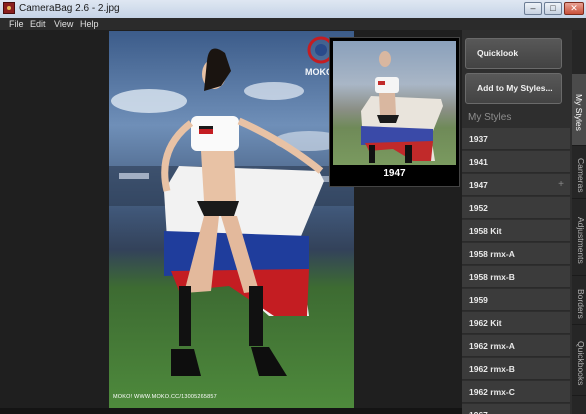 The height and width of the screenshot is (414, 586). I want to click on style-item-label: 1962 rmx-A, so click(492, 346).